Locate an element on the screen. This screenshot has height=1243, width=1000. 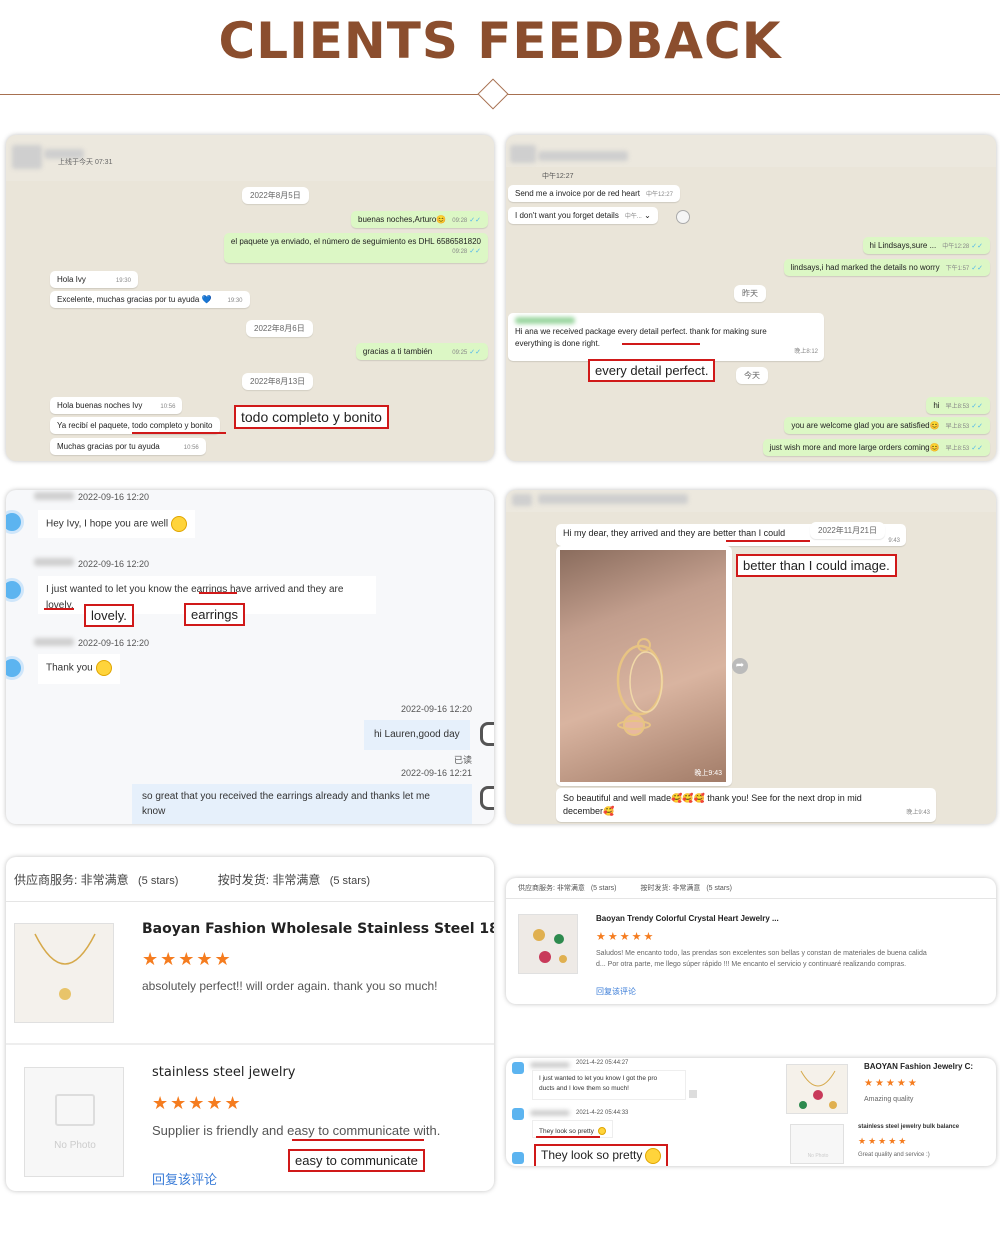
highlight-callout: easy to communicate is located at coordinates (356, 1160).